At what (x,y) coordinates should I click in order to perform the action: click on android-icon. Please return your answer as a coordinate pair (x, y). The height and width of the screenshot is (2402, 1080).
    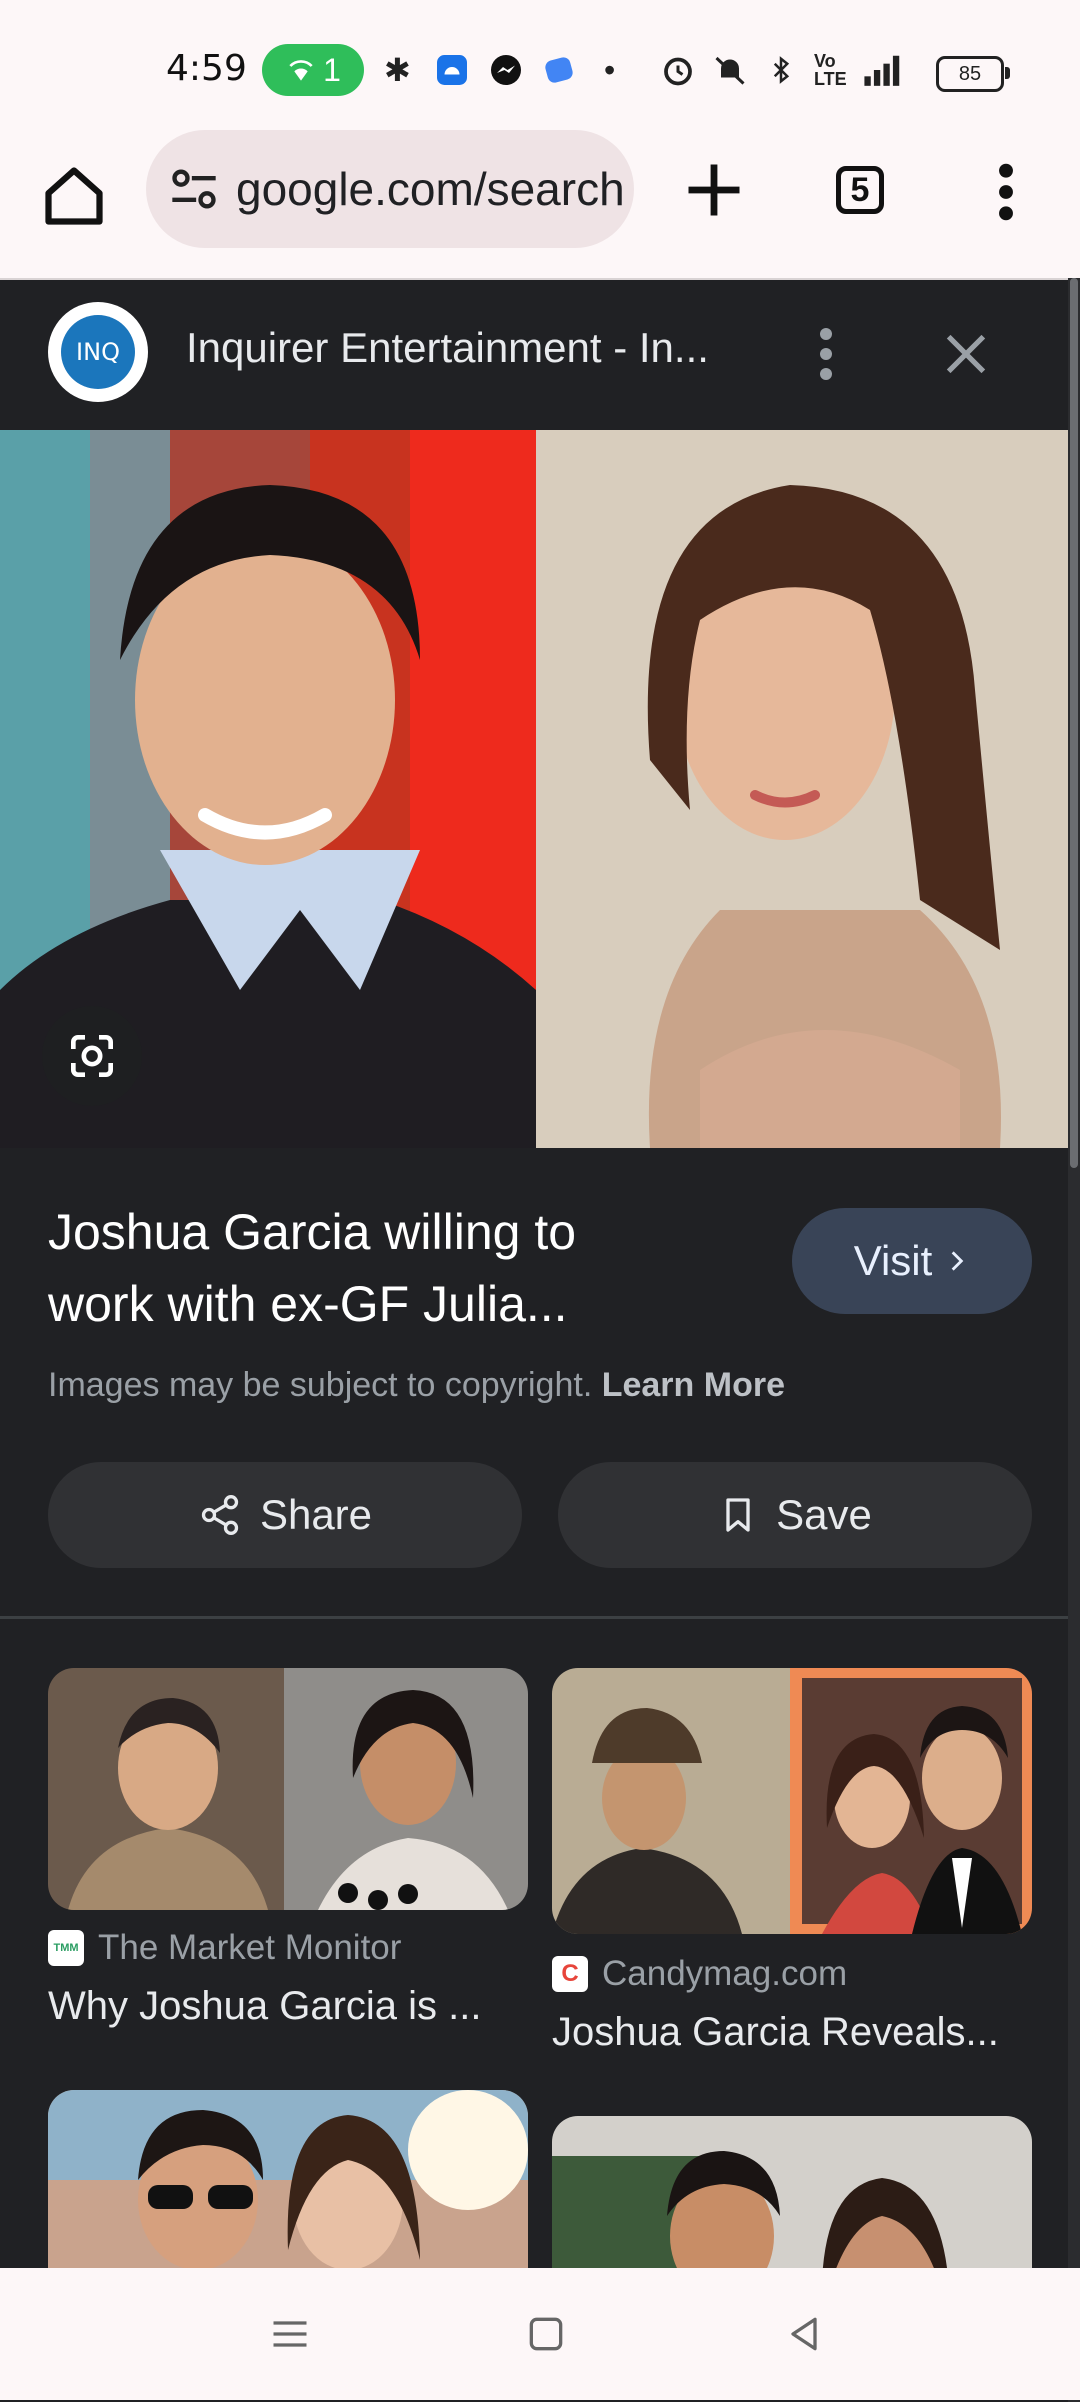
    Looking at the image, I should click on (452, 70).